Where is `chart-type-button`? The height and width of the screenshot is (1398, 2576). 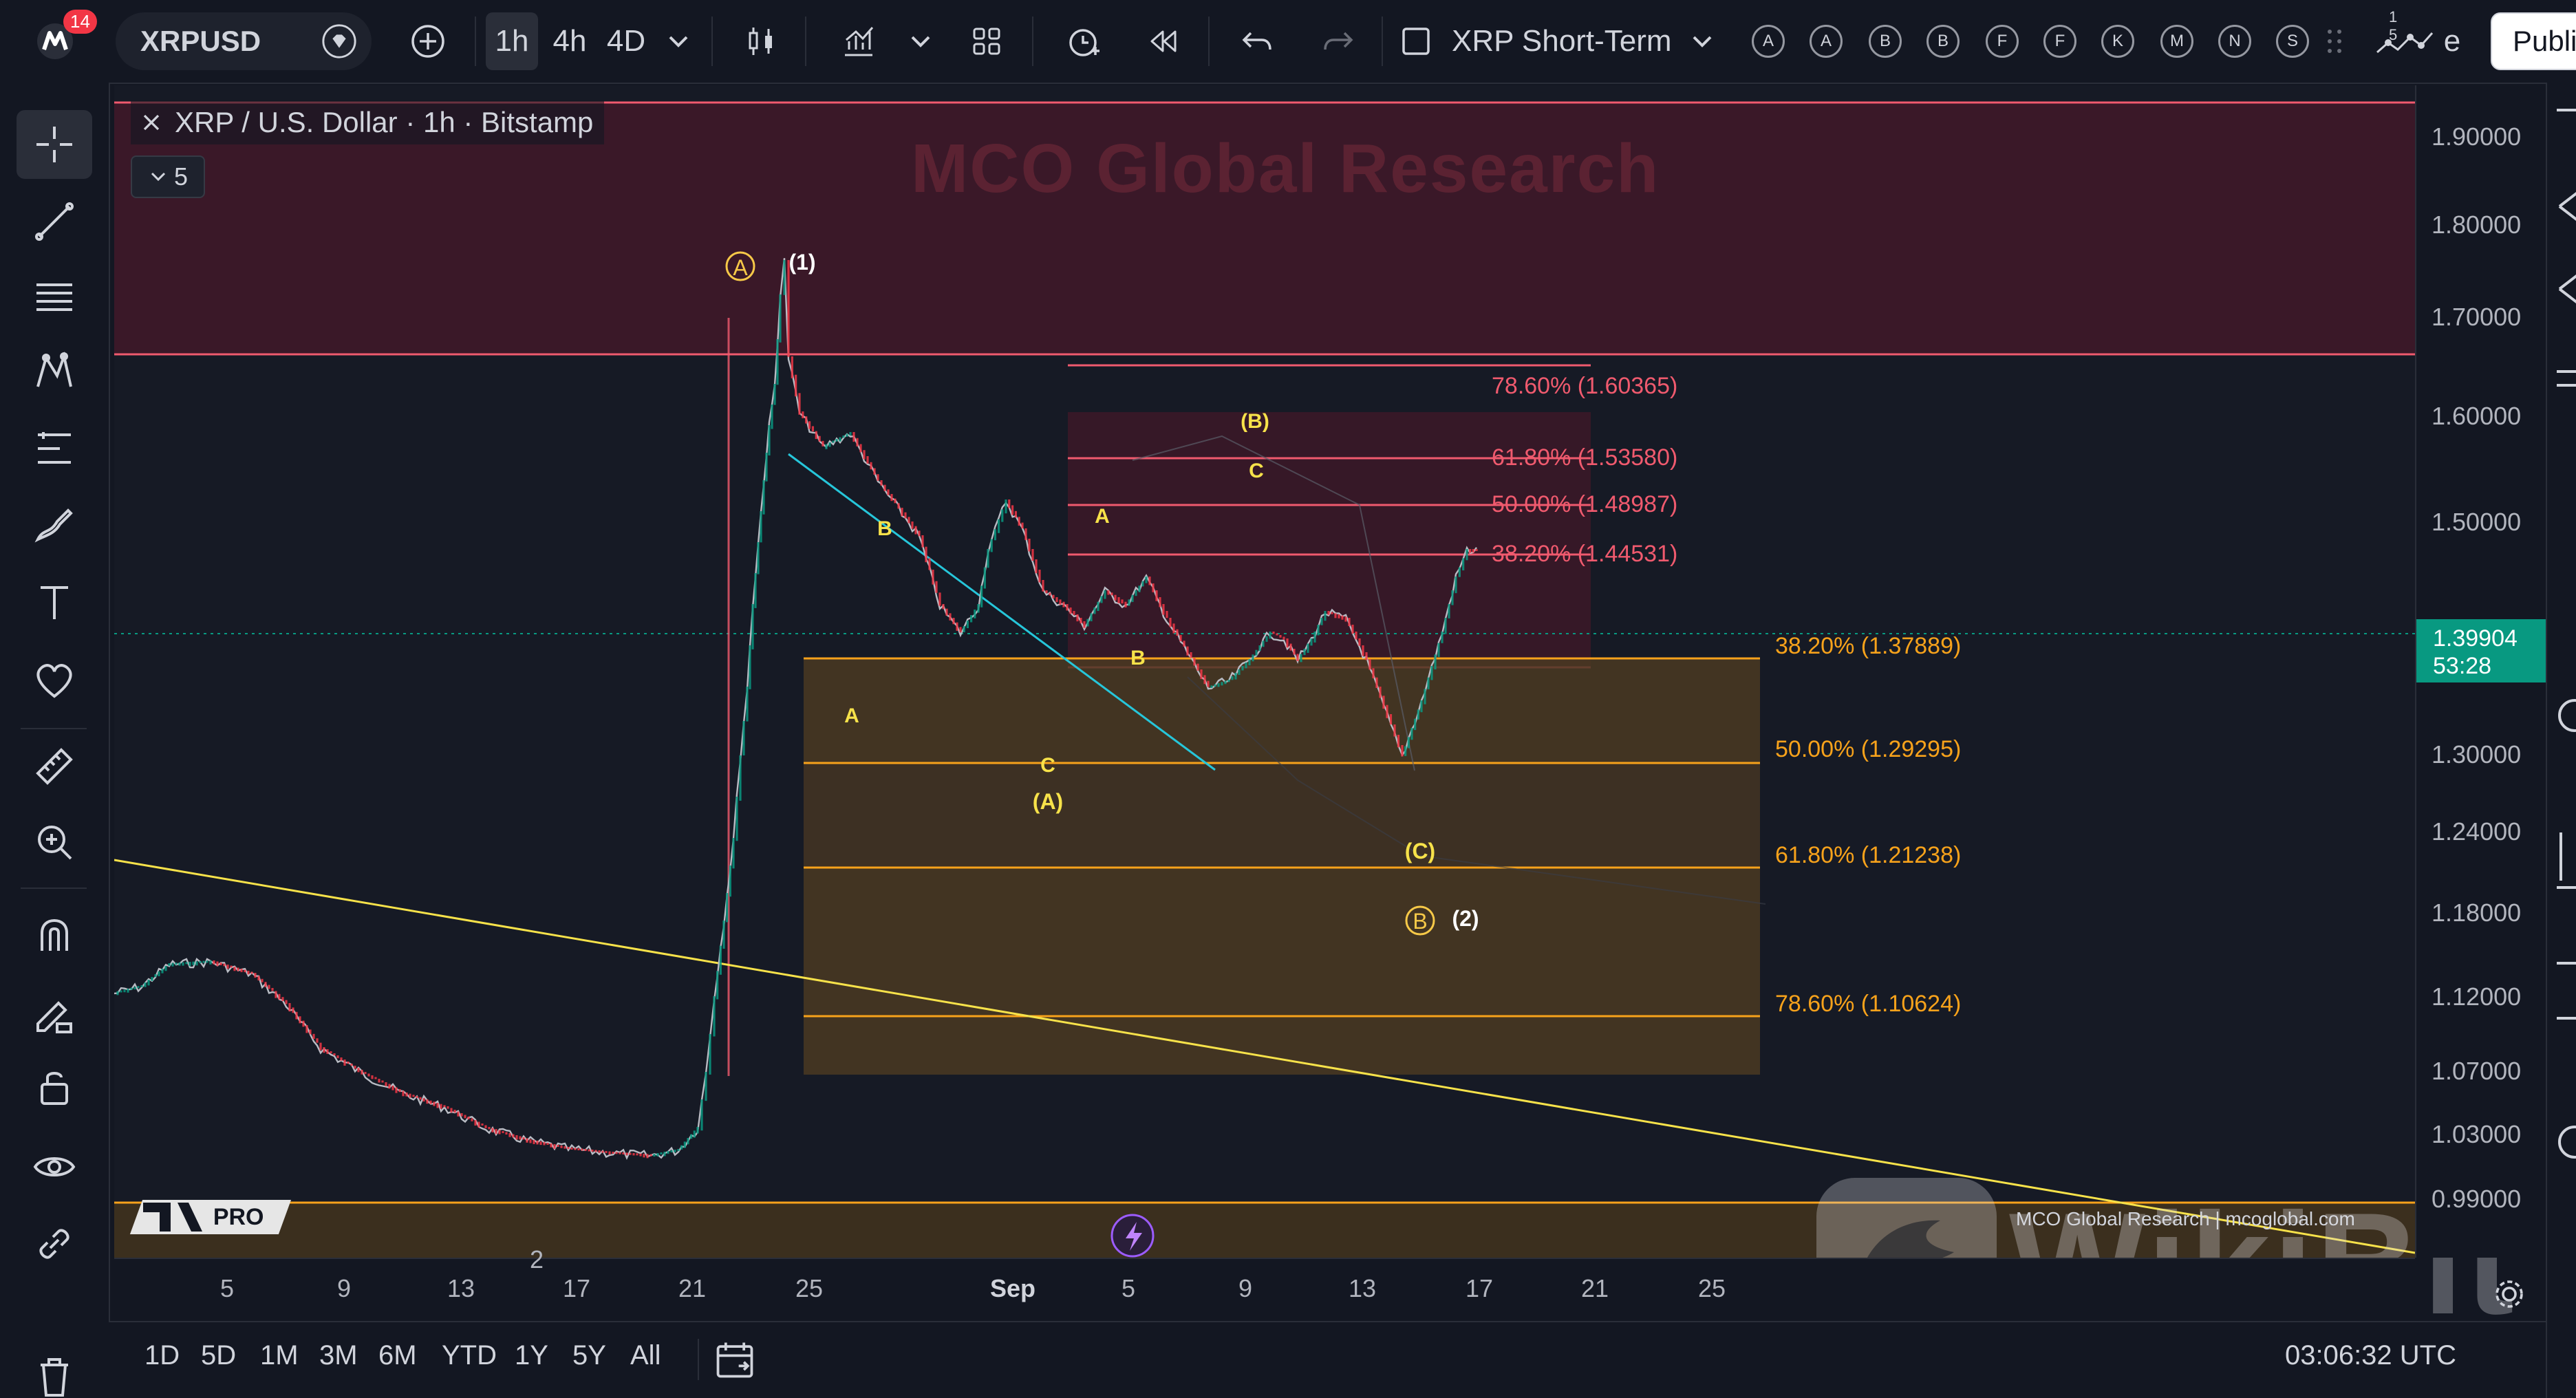 chart-type-button is located at coordinates (761, 41).